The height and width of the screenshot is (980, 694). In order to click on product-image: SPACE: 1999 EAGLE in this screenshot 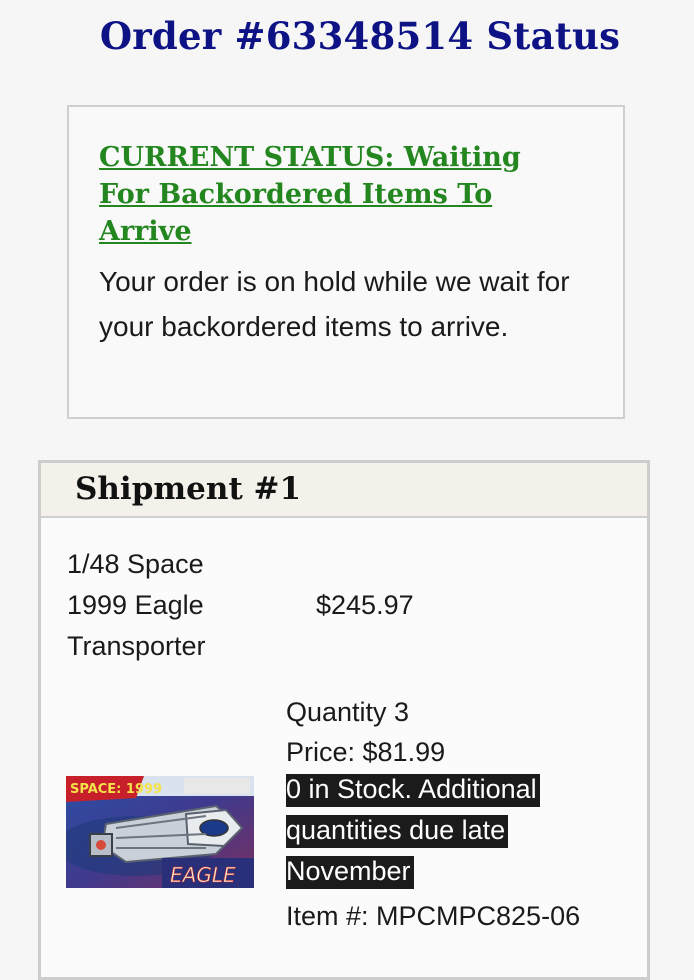, I will do `click(155, 832)`.